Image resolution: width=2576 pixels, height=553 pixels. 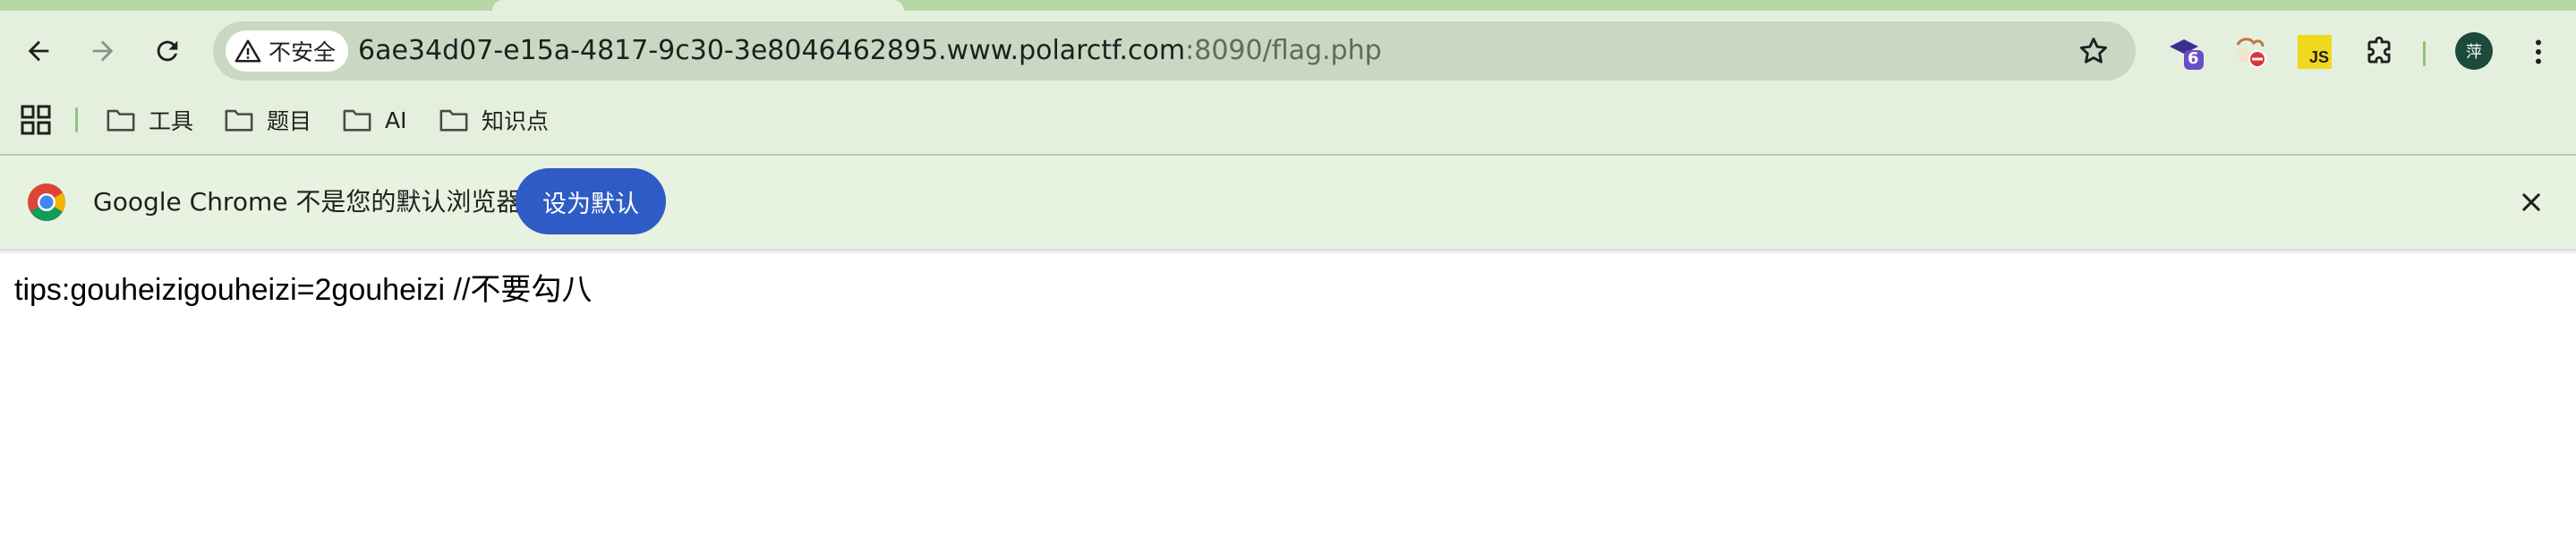 I want to click on tab-strip, so click(x=1288, y=5).